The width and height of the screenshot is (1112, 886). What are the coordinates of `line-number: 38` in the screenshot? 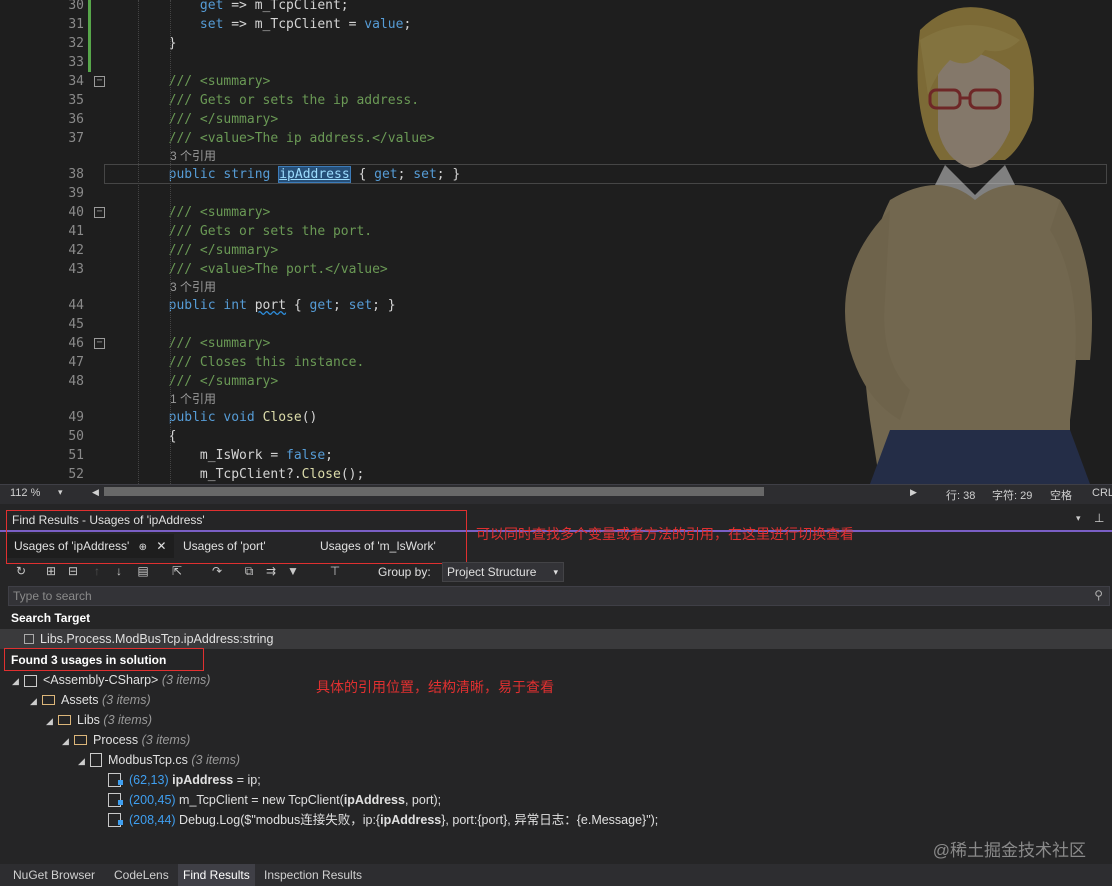 It's located at (76, 174).